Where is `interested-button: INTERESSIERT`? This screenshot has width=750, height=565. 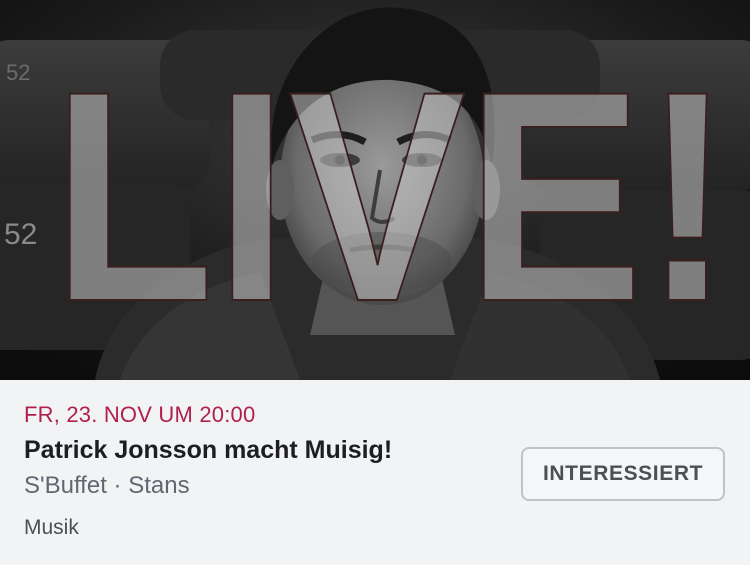 interested-button: INTERESSIERT is located at coordinates (623, 474).